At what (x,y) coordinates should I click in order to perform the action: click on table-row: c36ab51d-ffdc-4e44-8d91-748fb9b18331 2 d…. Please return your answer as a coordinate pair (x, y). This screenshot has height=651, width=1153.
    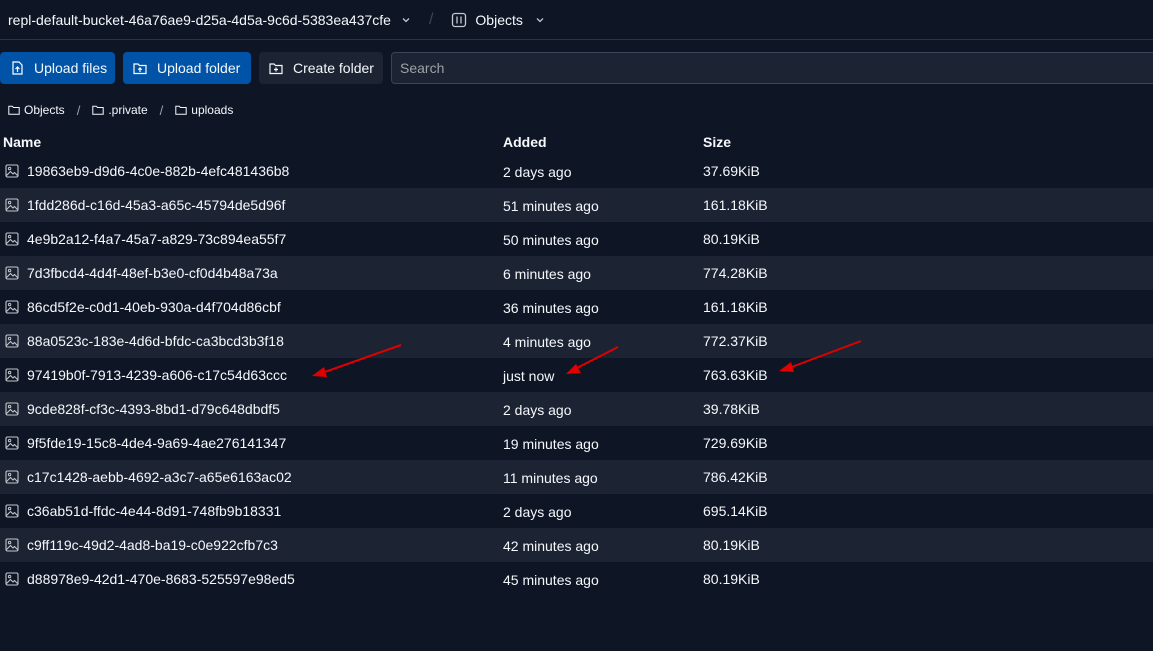
    Looking at the image, I should click on (576, 511).